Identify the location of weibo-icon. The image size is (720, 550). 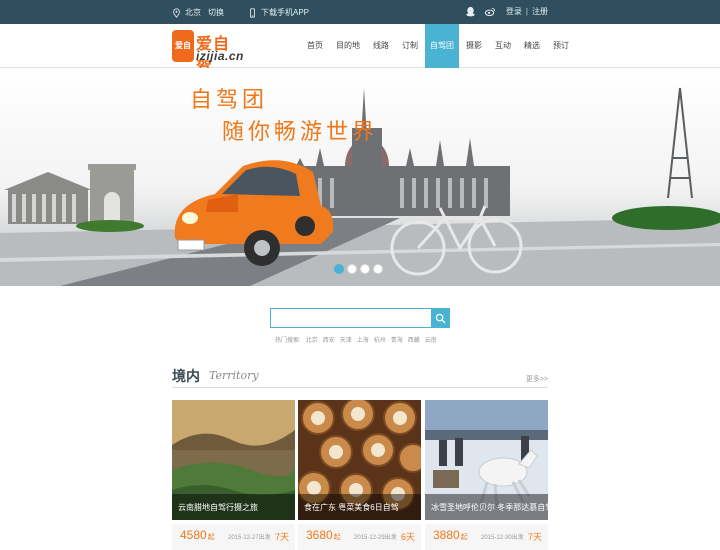
(490, 11).